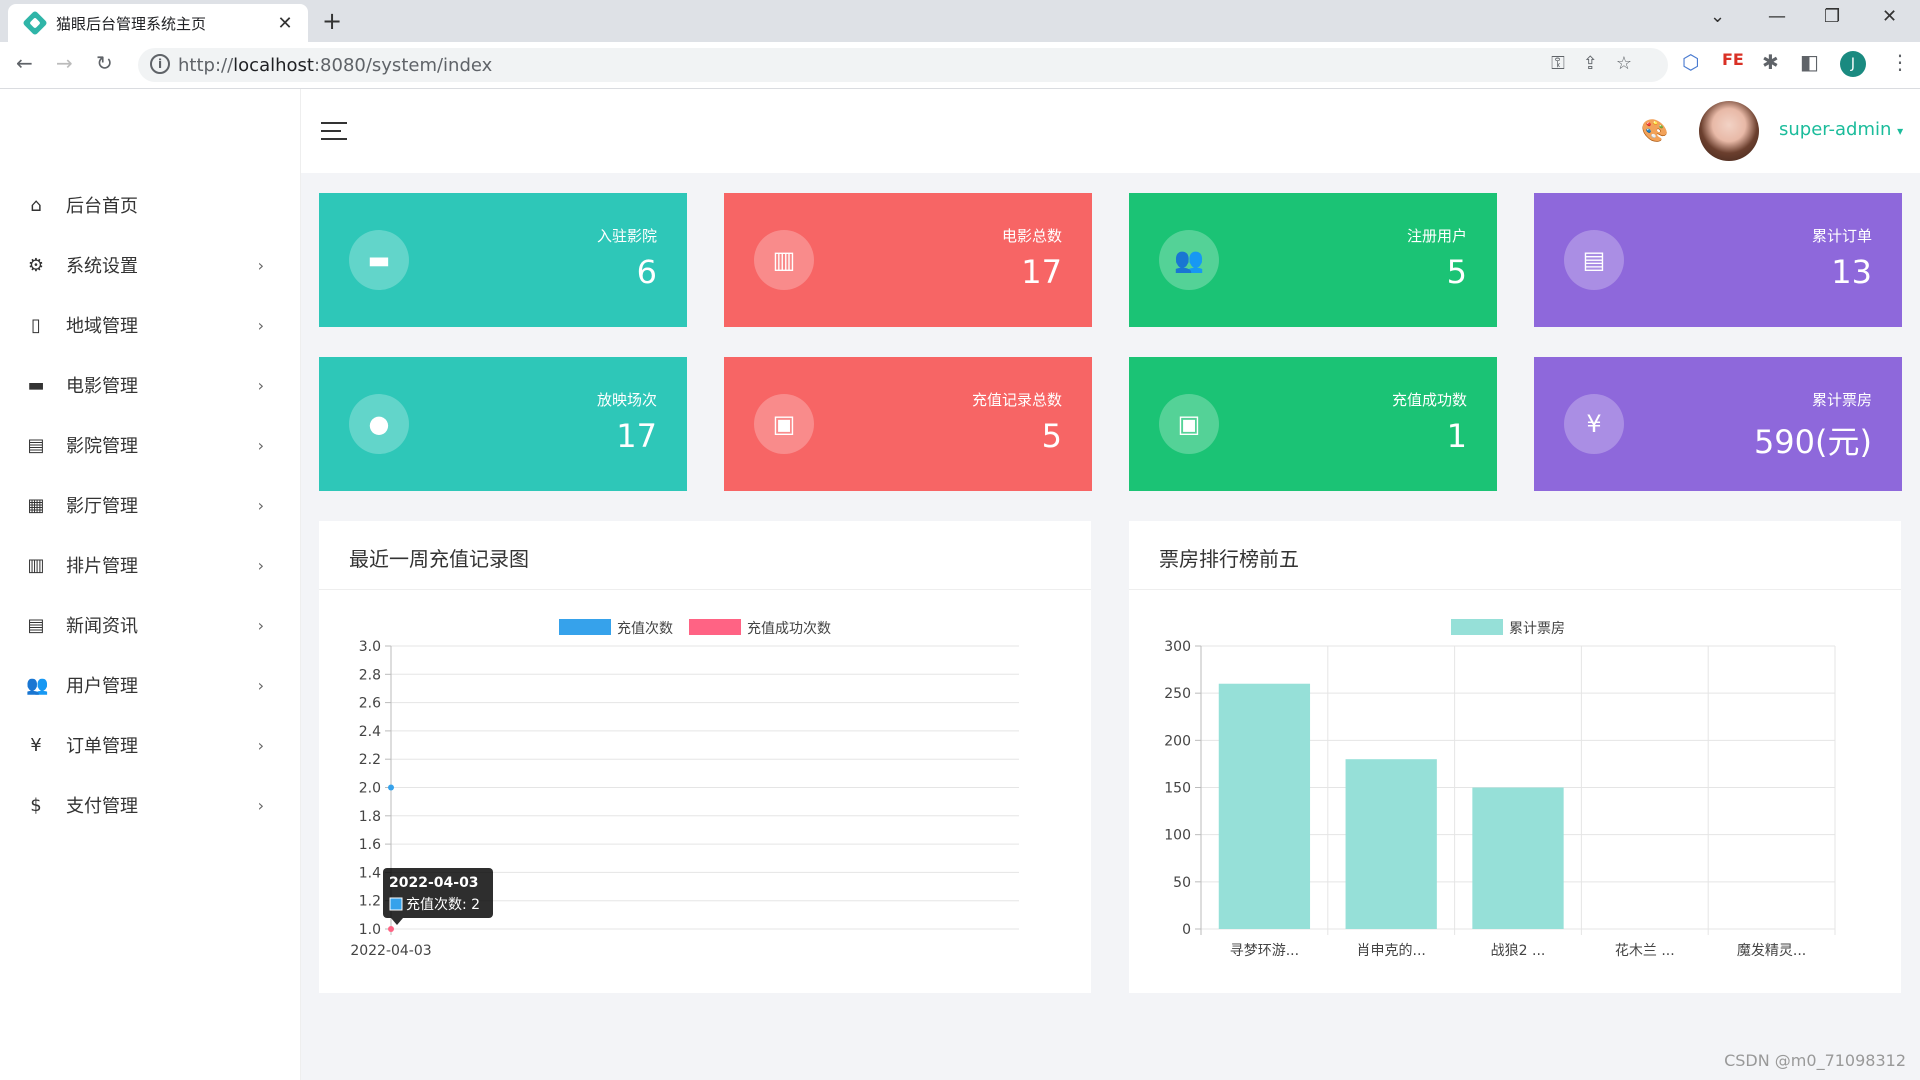  I want to click on stat-card: ▥ 电影总数 17, so click(908, 260).